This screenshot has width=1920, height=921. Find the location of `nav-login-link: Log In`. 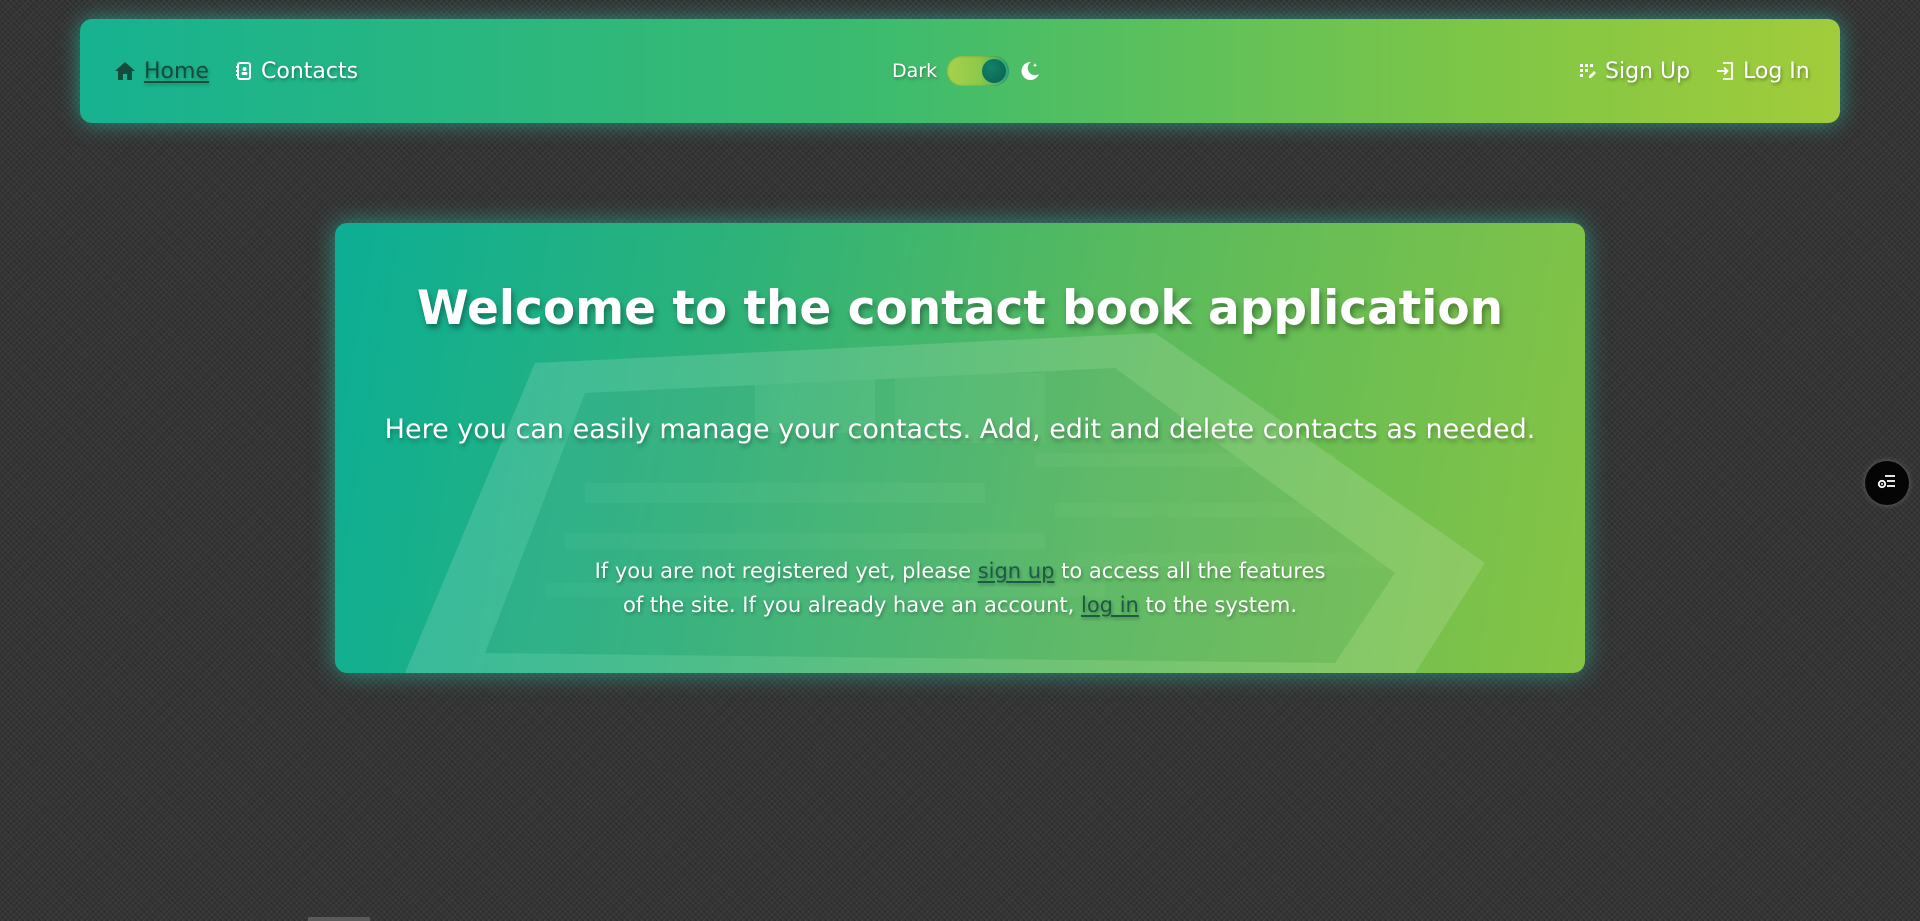

nav-login-link: Log In is located at coordinates (1762, 71).